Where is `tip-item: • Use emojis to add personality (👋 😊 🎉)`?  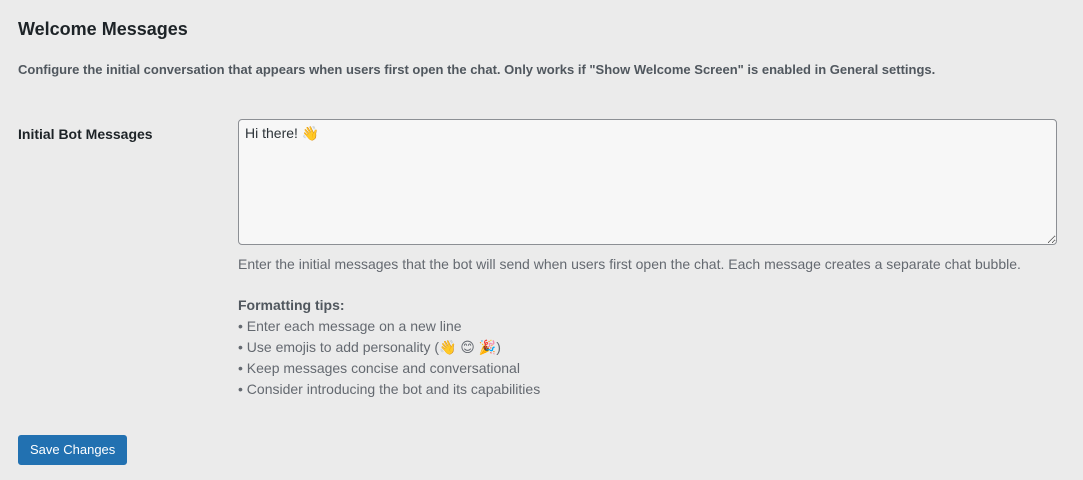 tip-item: • Use emojis to add personality (👋 😊 🎉) is located at coordinates (369, 347).